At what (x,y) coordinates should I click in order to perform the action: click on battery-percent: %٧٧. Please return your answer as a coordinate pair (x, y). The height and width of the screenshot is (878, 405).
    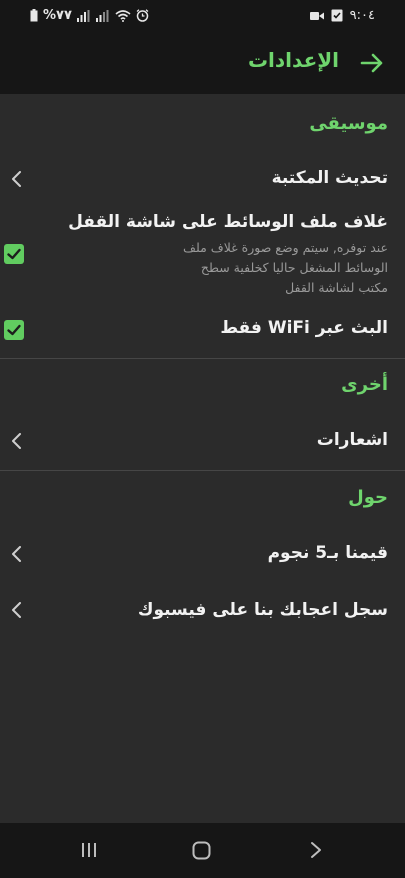
    Looking at the image, I should click on (57, 15).